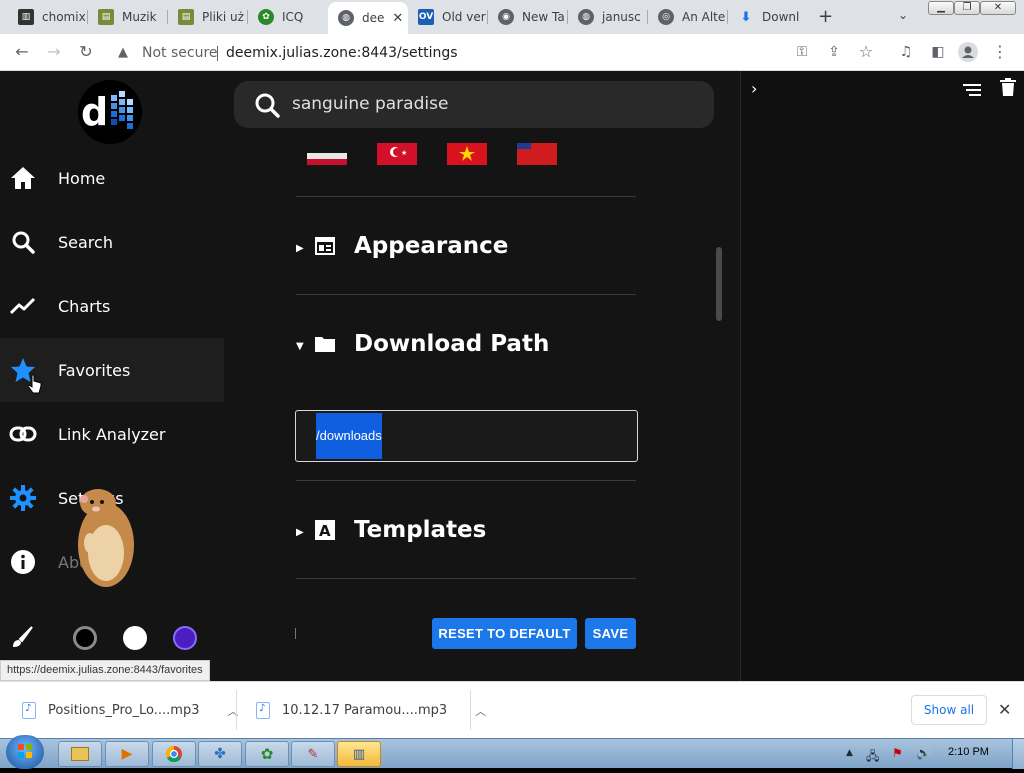 This screenshot has height=773, width=1024. I want to click on chart-line-icon, so click(23, 306).